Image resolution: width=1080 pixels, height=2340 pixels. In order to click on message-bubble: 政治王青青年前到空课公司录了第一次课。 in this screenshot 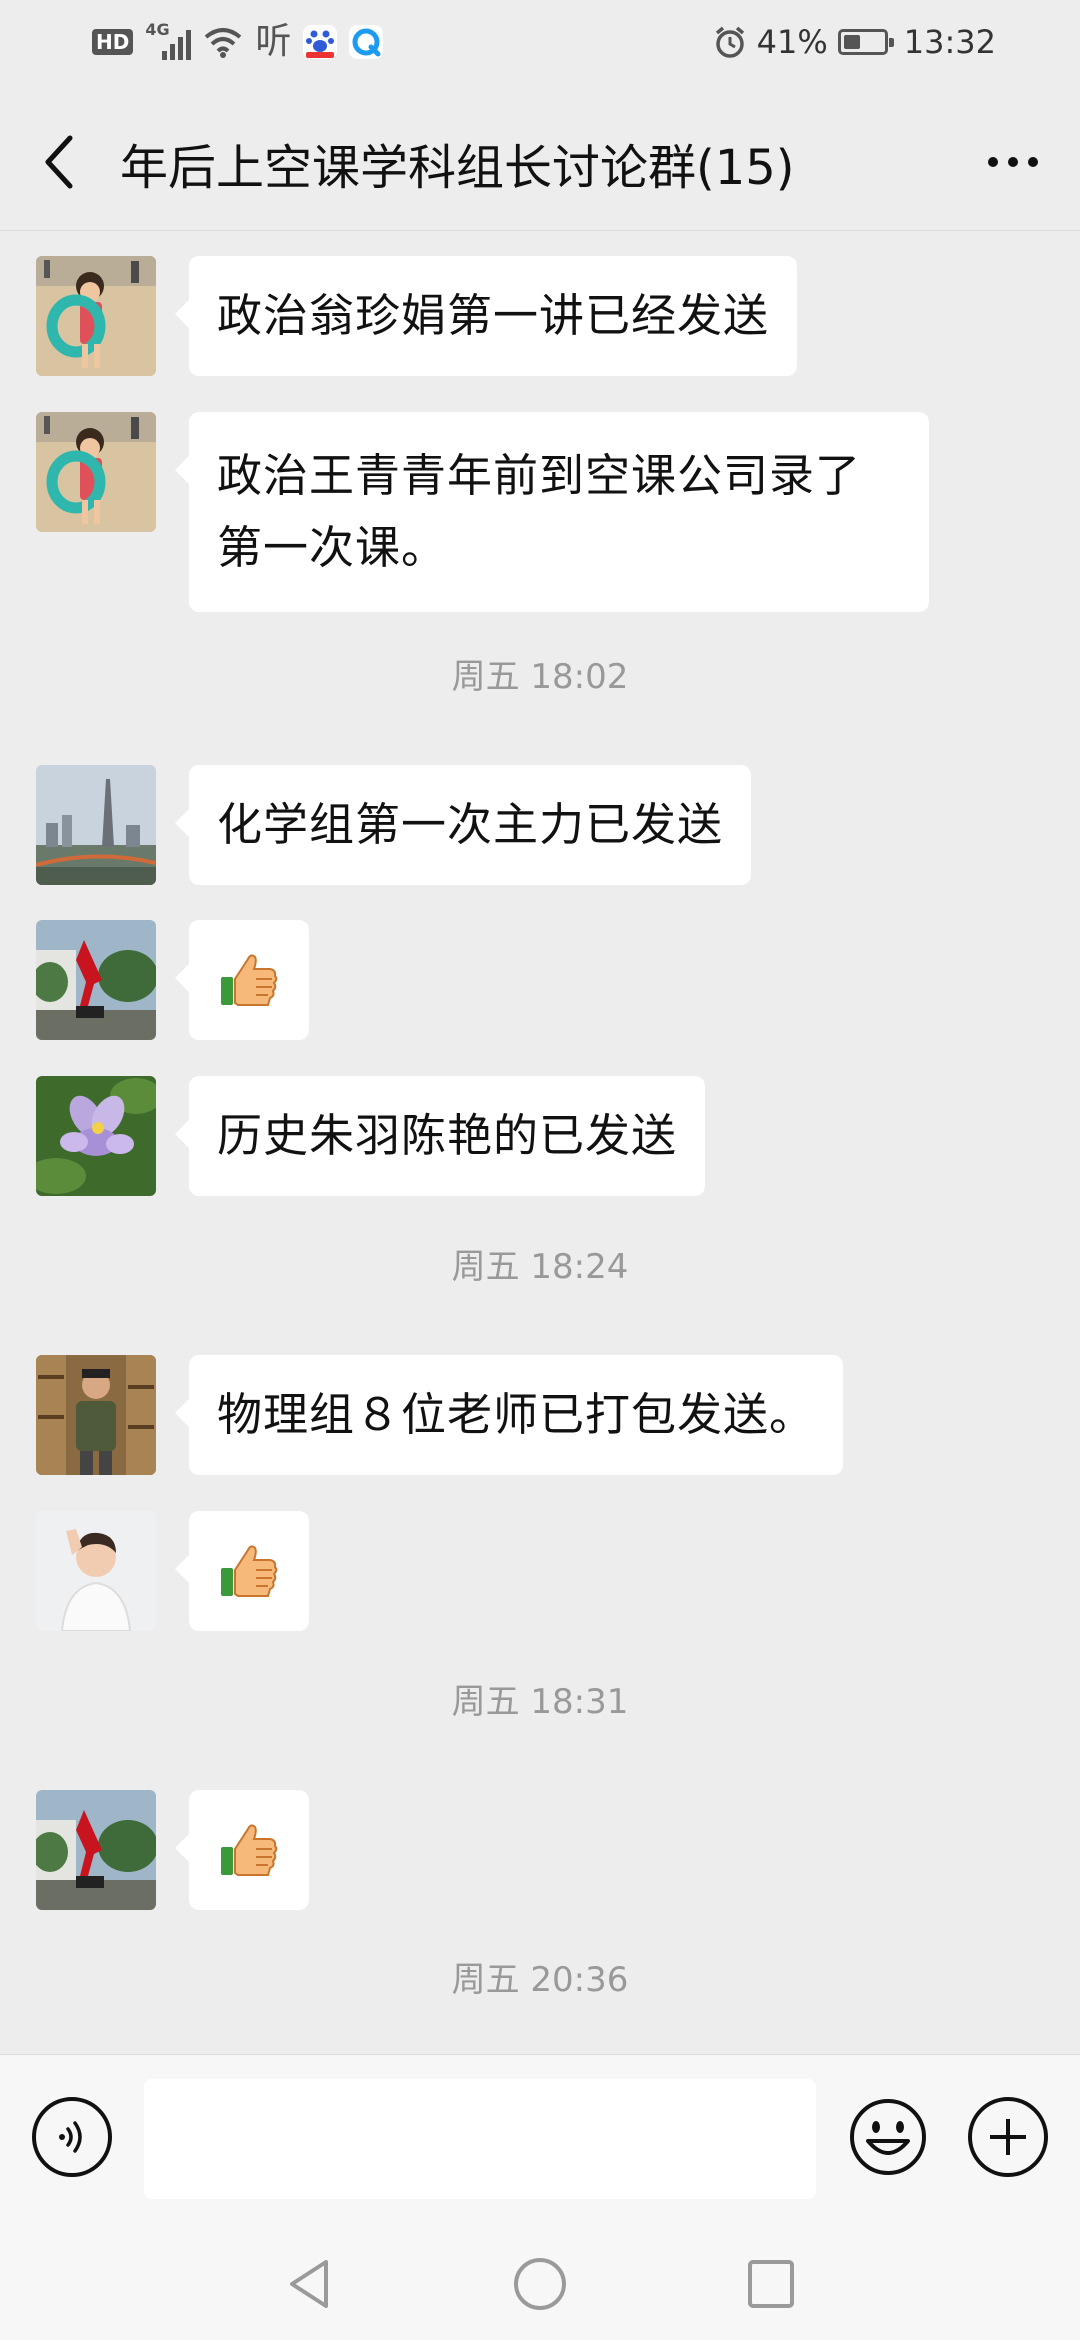, I will do `click(552, 512)`.